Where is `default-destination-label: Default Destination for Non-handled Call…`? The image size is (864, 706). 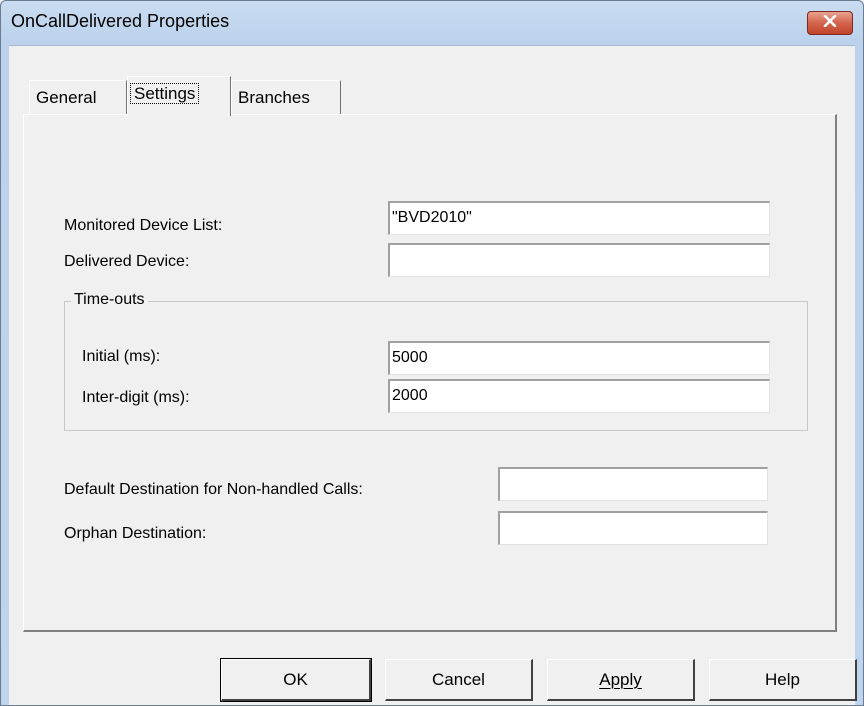
default-destination-label: Default Destination for Non-handled Call… is located at coordinates (213, 489).